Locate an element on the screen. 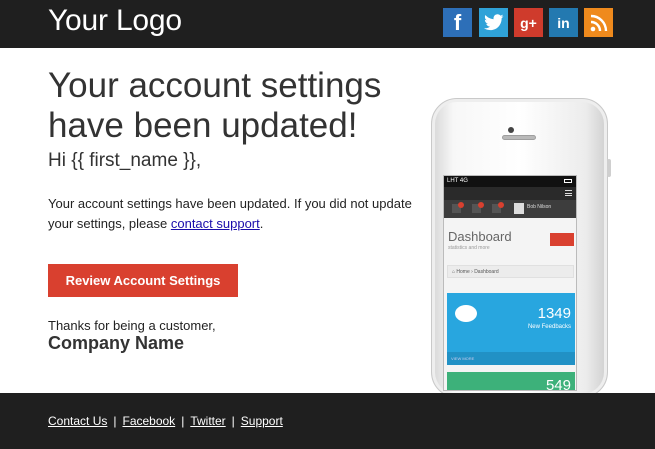 This screenshot has width=655, height=449. feedback-count: 1349 is located at coordinates (554, 313).